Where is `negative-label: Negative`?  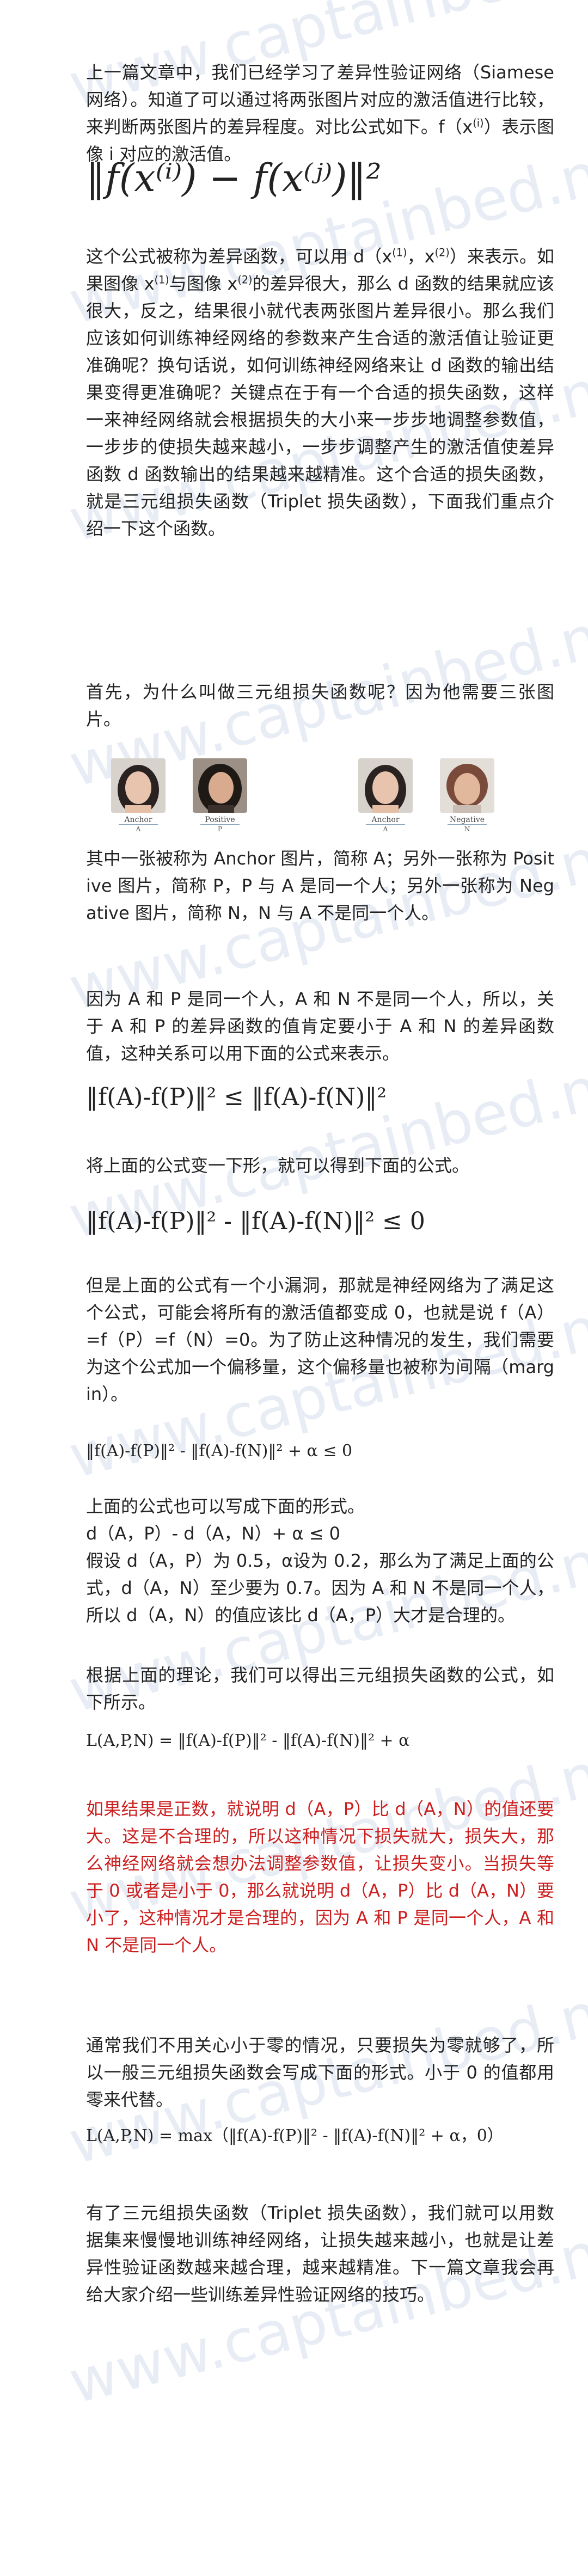
negative-label: Negative is located at coordinates (467, 819).